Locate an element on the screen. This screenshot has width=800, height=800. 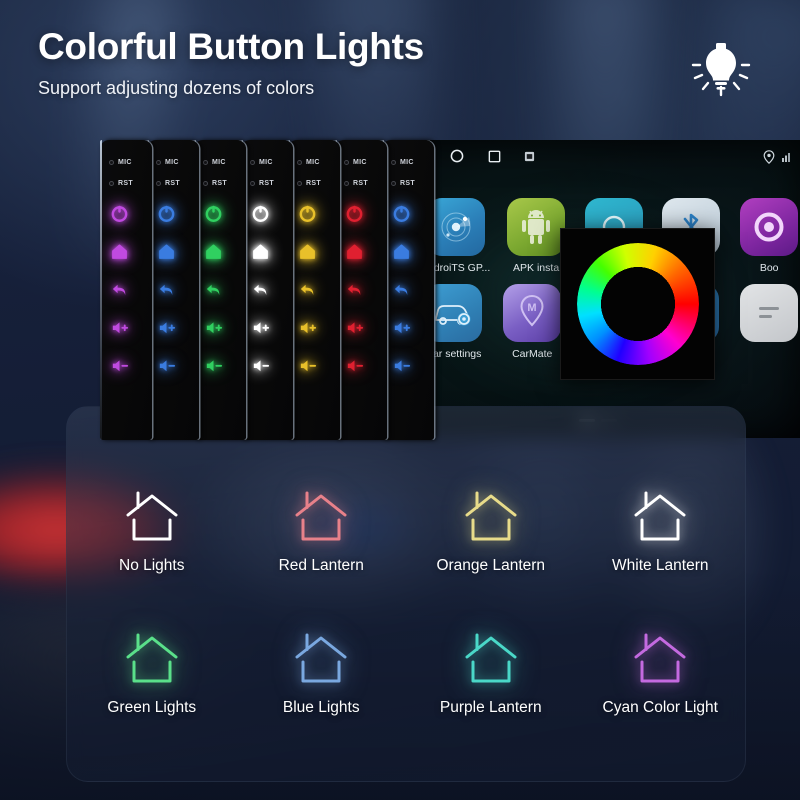
button-strip-2: MIC RST is located at coordinates (173, 290).